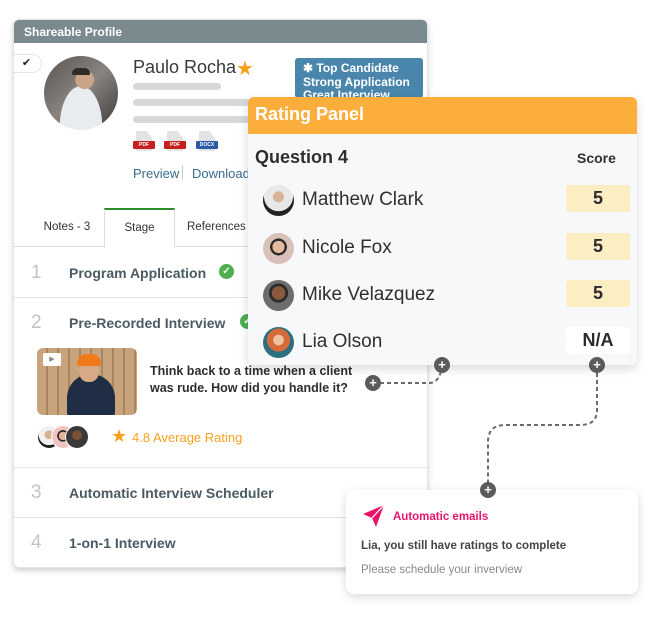 The image size is (650, 617). I want to click on stage-title: Program Application, so click(138, 273).